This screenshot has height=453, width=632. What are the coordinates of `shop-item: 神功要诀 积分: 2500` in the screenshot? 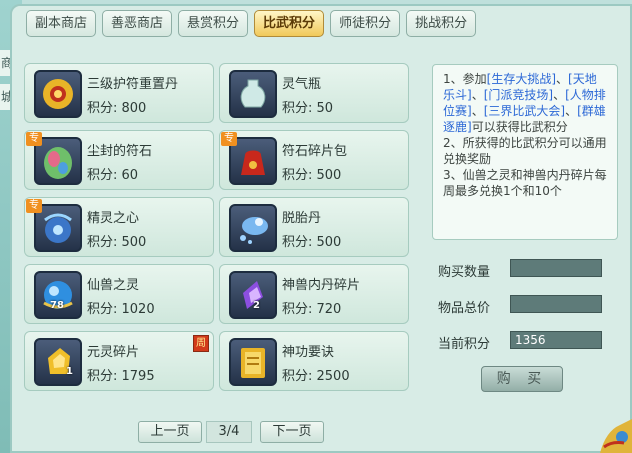 It's located at (314, 361).